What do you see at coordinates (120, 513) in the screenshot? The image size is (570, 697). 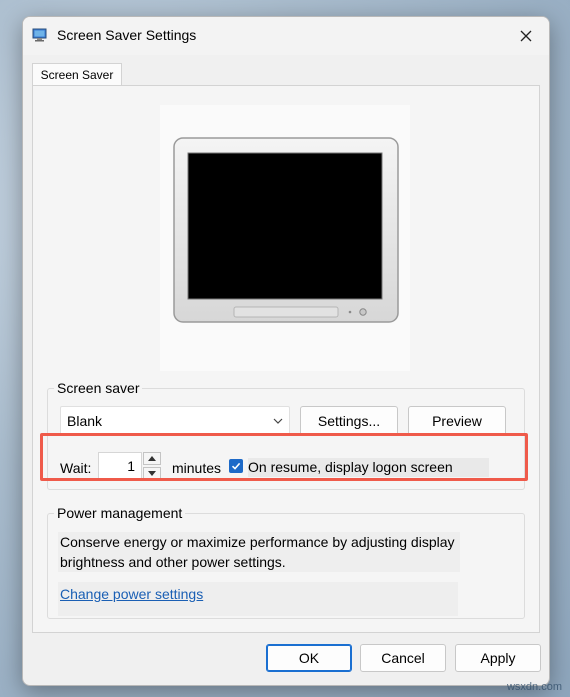 I see `power-management-group-label: Power management` at bounding box center [120, 513].